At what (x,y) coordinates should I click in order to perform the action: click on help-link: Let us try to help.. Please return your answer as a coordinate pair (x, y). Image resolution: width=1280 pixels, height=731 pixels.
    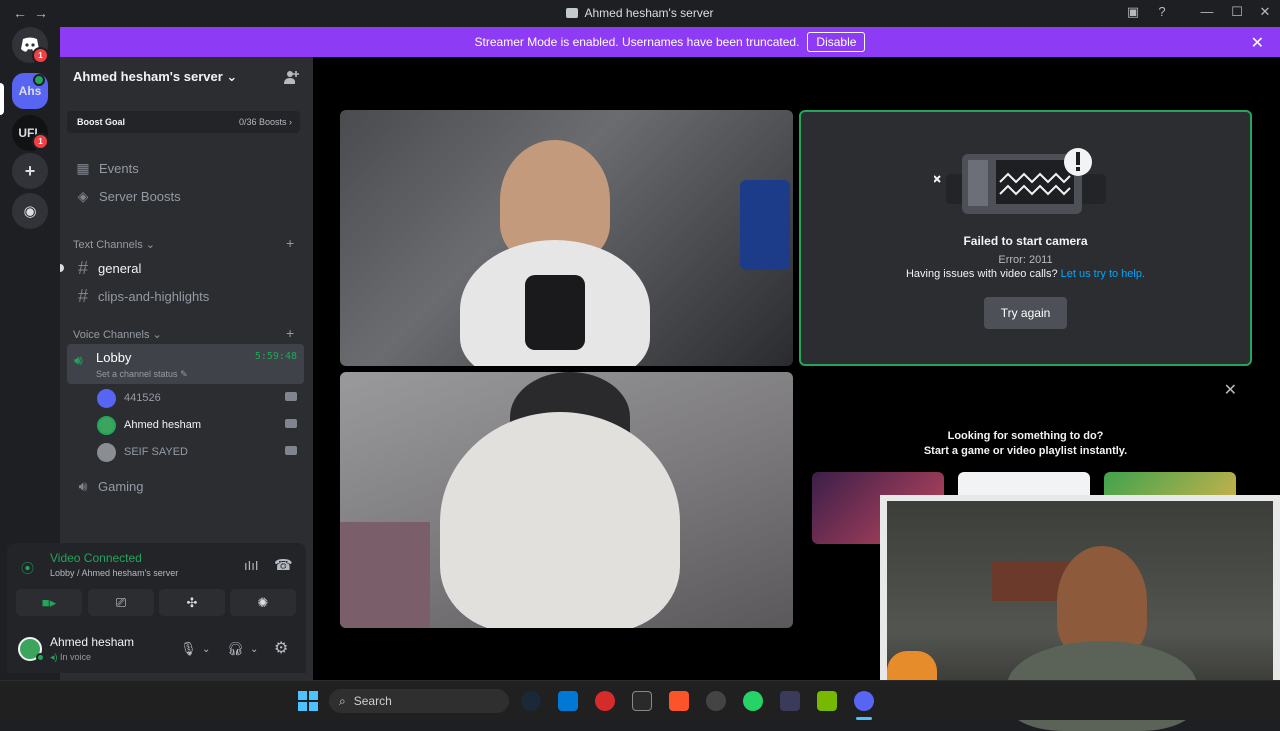
    Looking at the image, I should click on (1103, 274).